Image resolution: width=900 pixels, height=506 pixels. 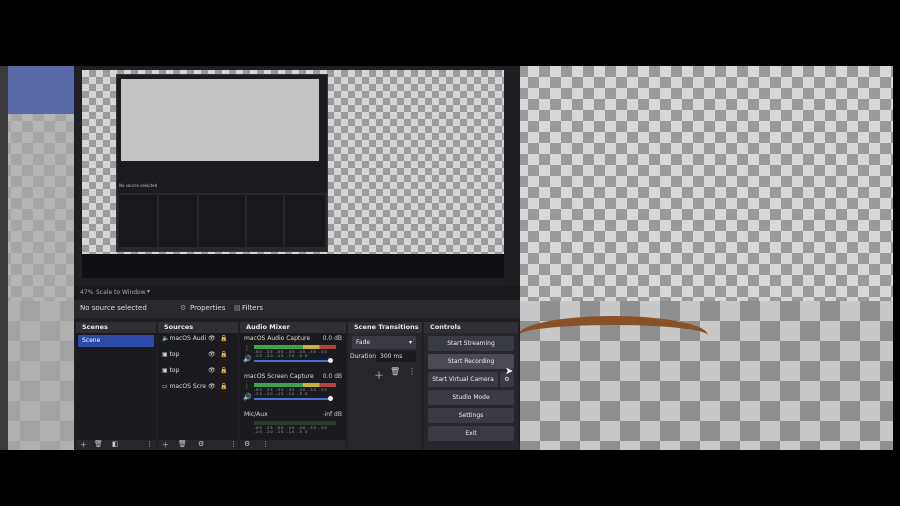 I want to click on nested-obs-window: No source selected, so click(x=222, y=163).